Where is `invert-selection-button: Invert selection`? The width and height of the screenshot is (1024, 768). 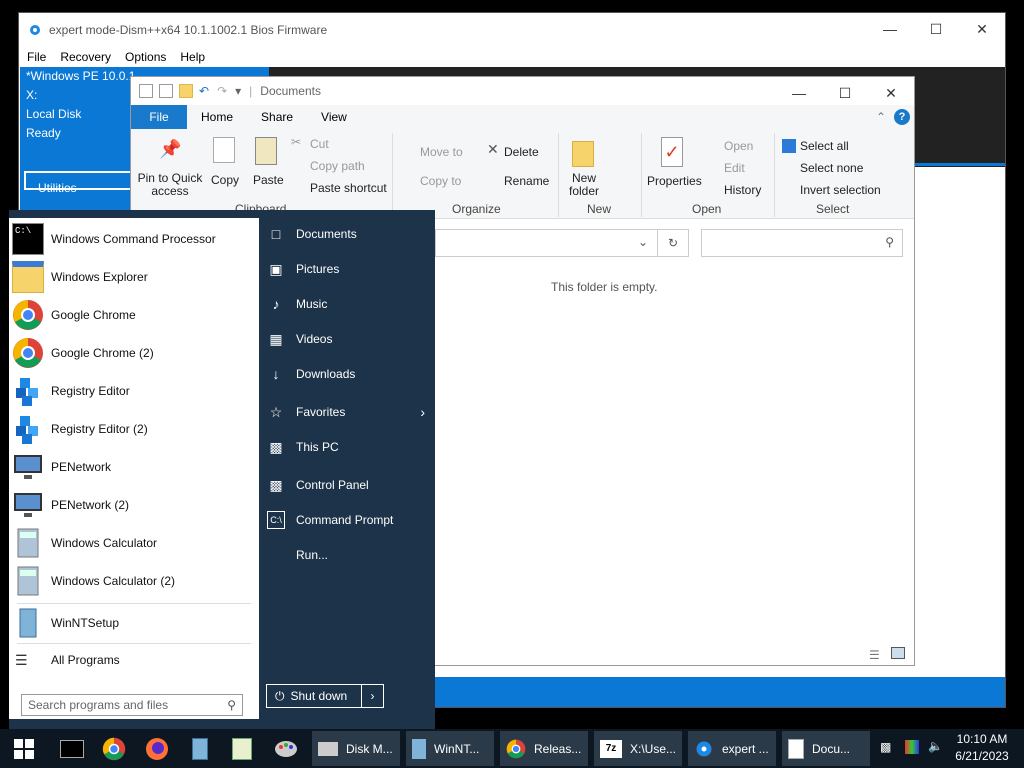 invert-selection-button: Invert selection is located at coordinates (840, 190).